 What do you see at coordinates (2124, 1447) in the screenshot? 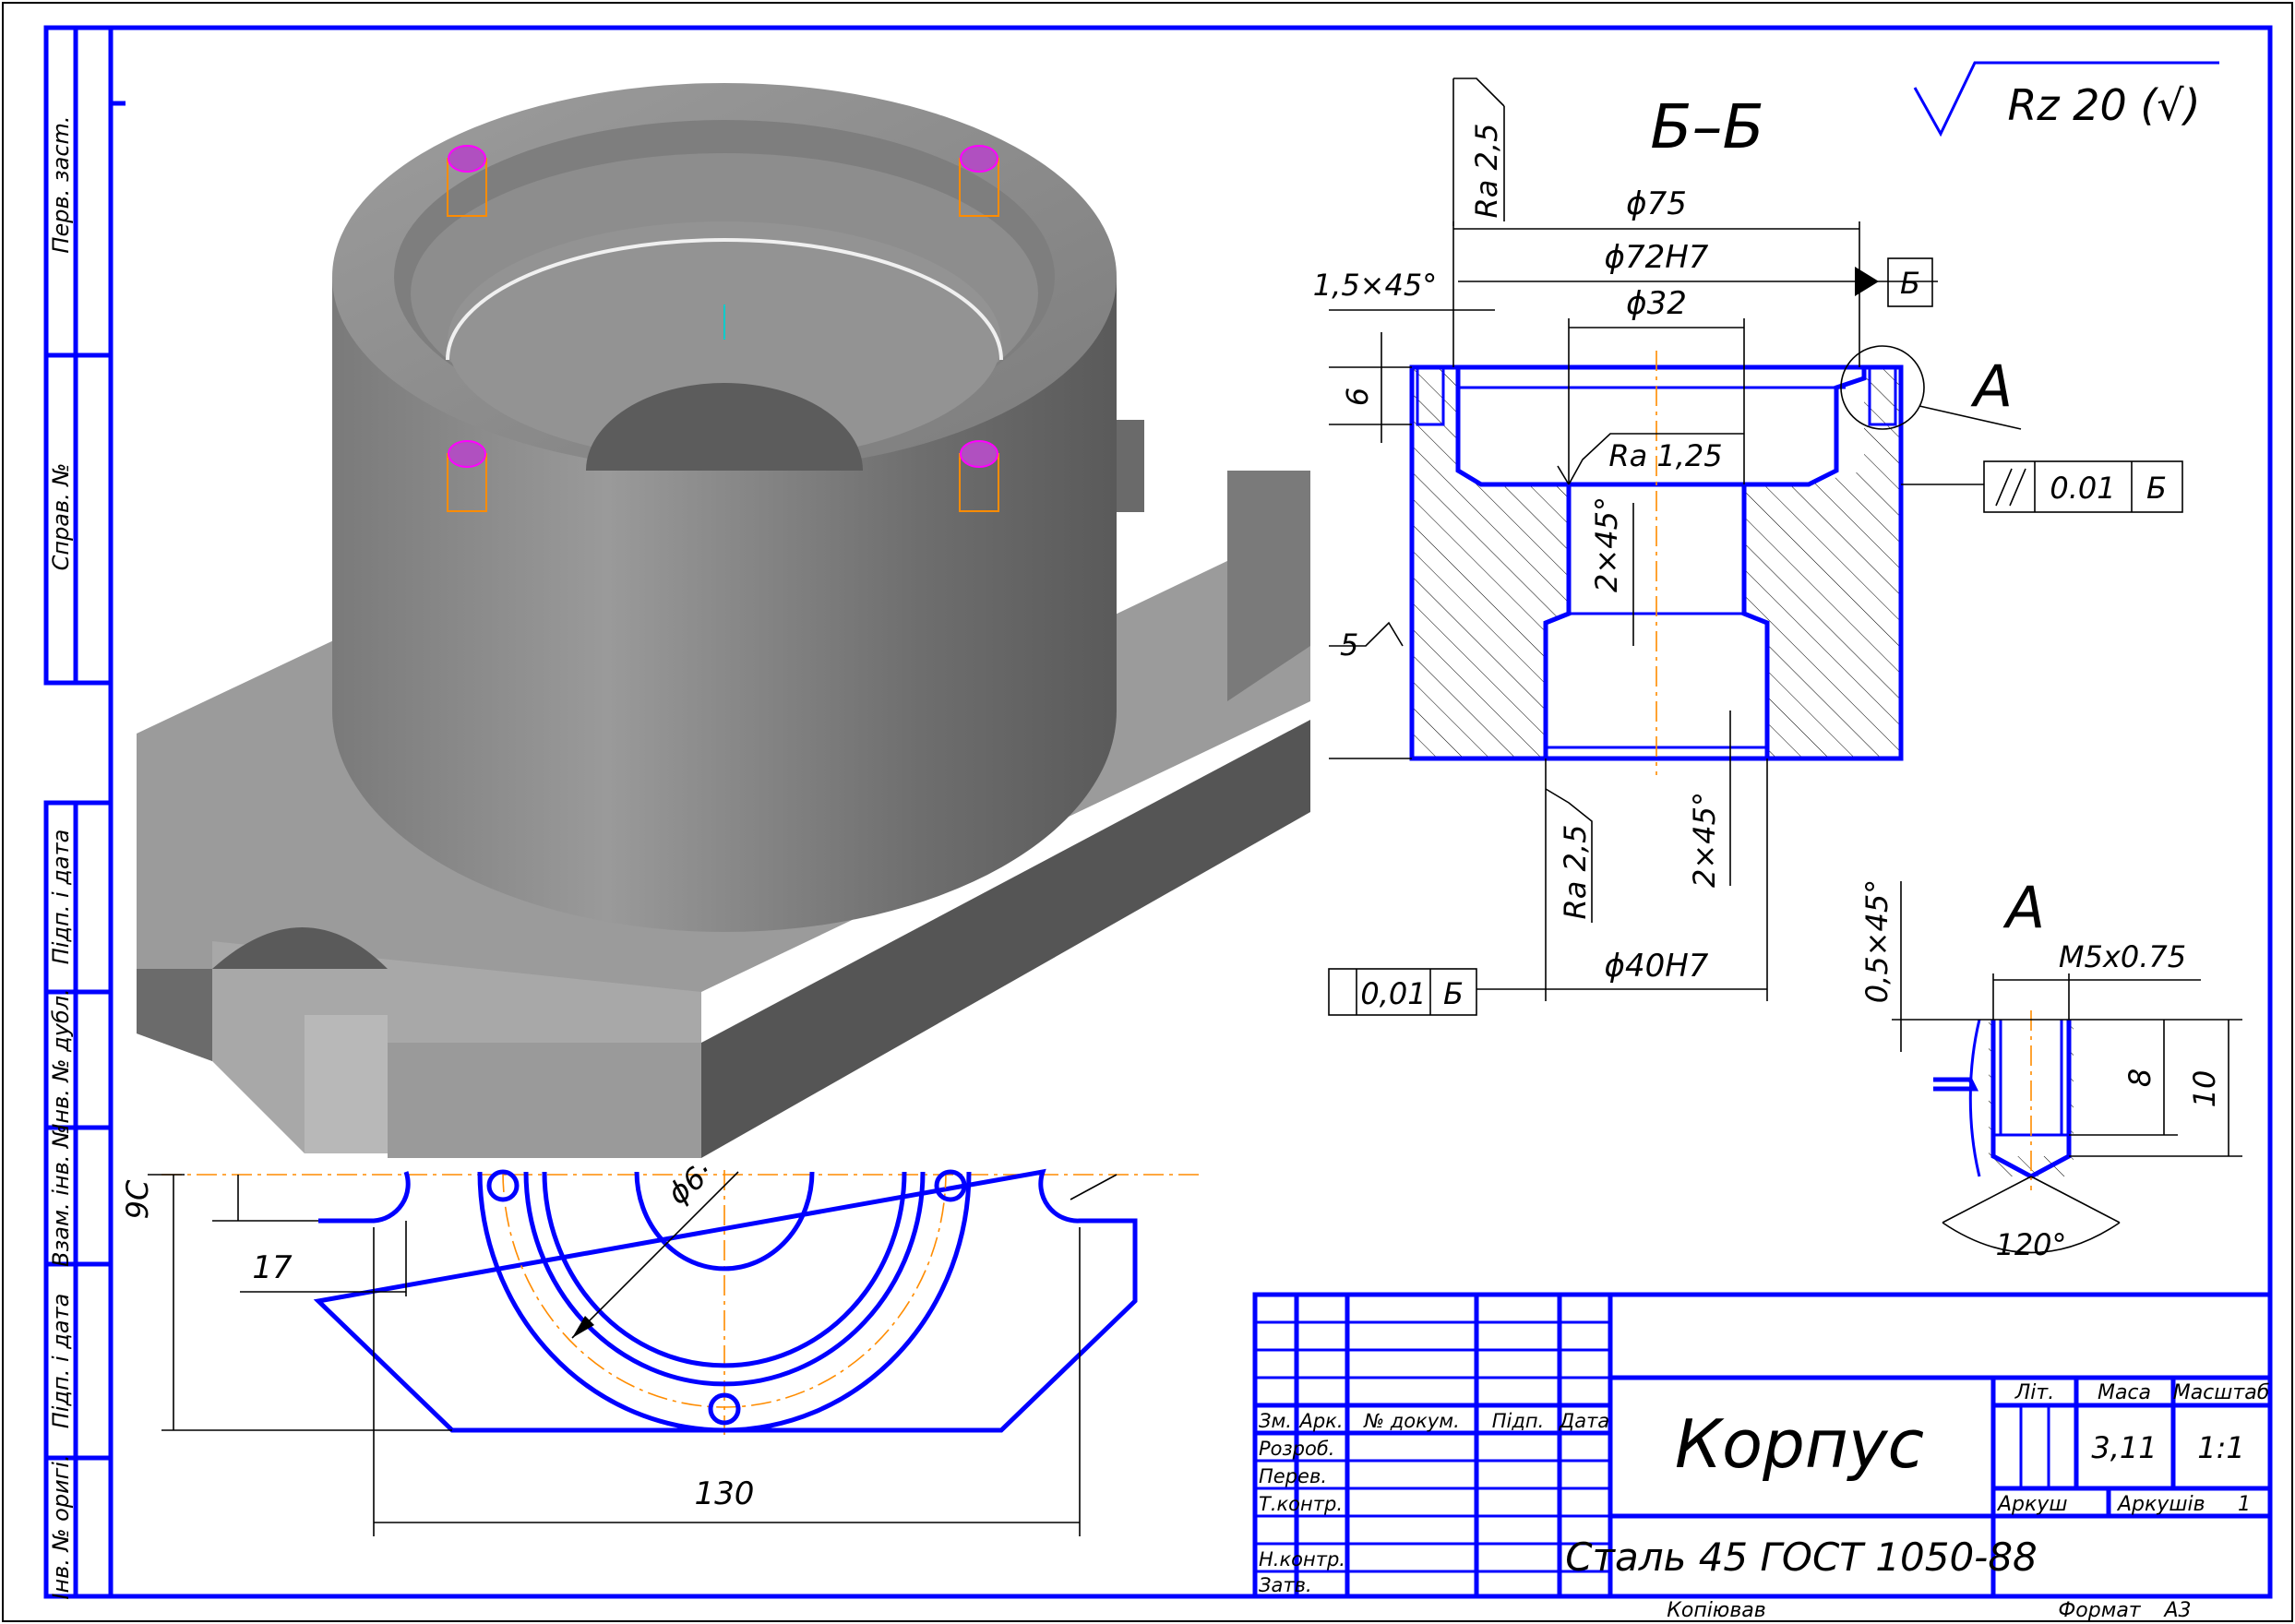
I see `mass-value: 3,11` at bounding box center [2124, 1447].